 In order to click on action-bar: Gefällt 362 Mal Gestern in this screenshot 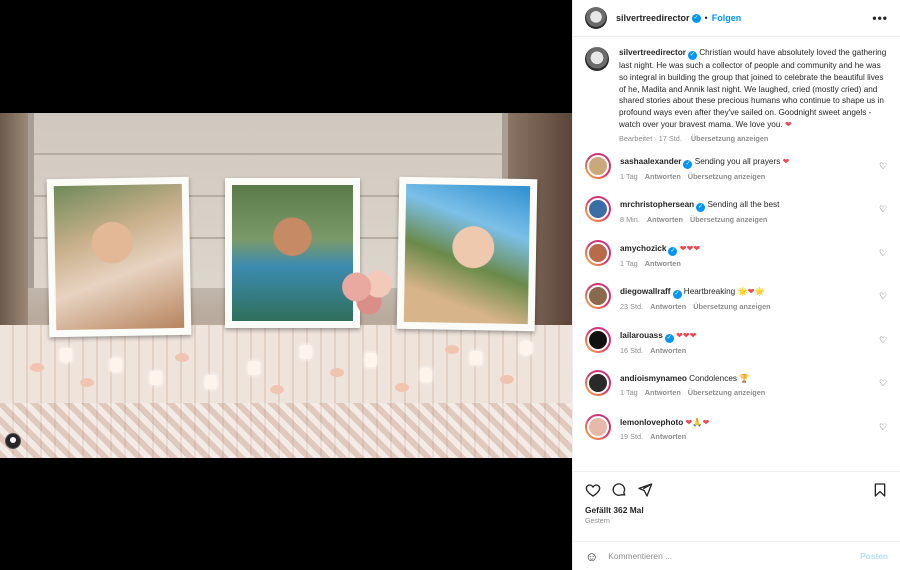, I will do `click(736, 506)`.